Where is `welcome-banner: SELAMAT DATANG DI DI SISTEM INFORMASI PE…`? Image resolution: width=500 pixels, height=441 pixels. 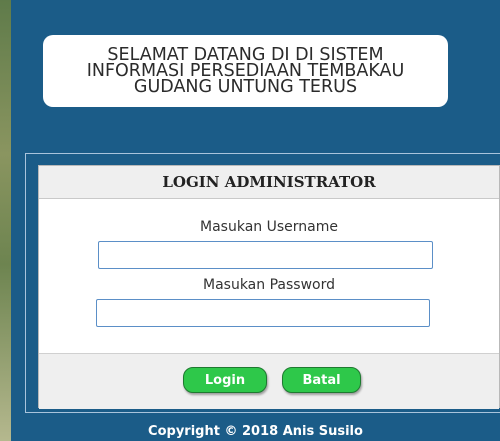 welcome-banner: SELAMAT DATANG DI DI SISTEM INFORMASI PE… is located at coordinates (245, 71).